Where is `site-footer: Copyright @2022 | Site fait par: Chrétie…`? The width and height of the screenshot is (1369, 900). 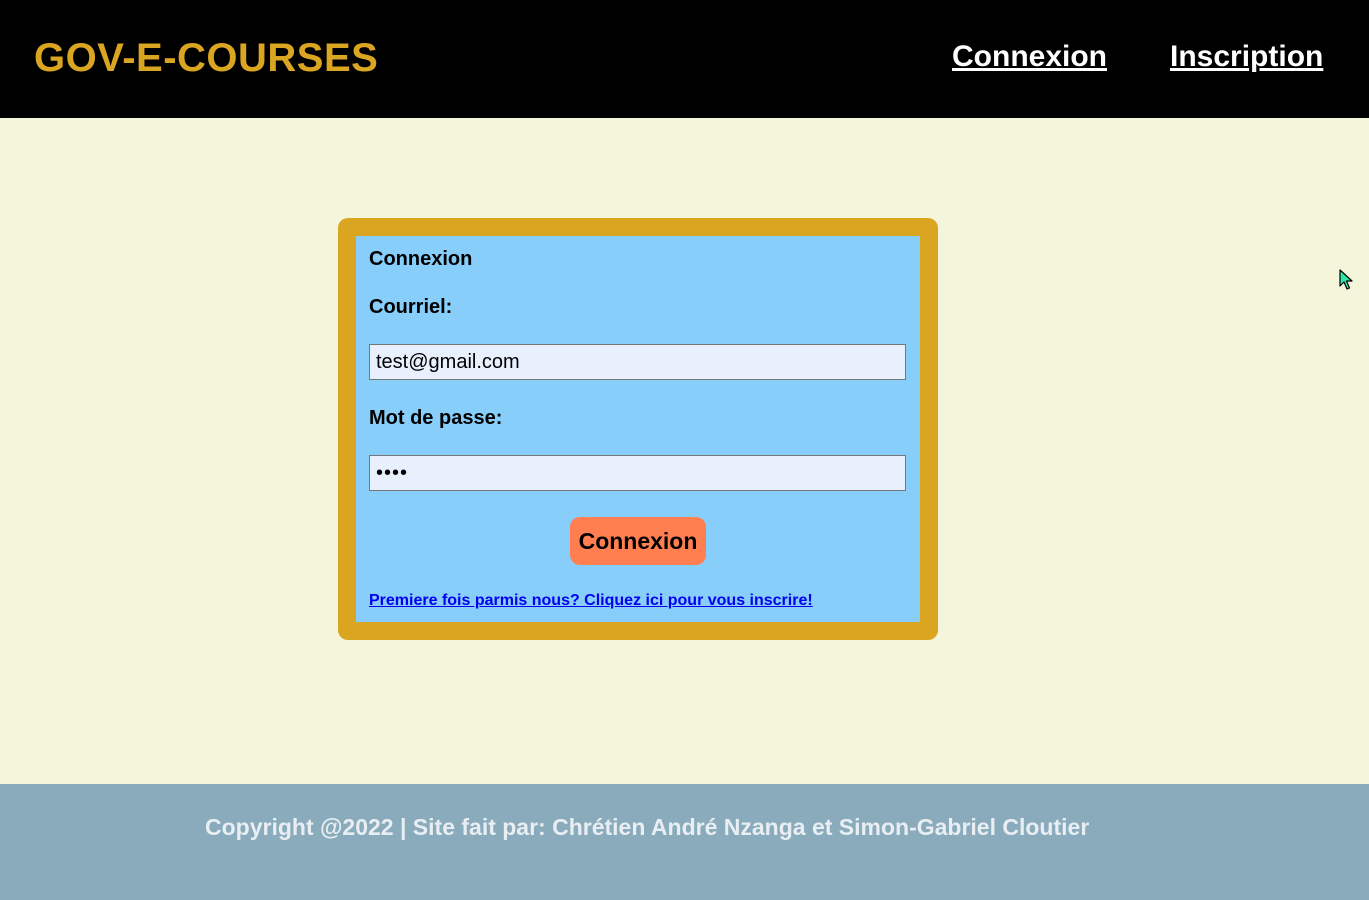 site-footer: Copyright @2022 | Site fait par: Chrétie… is located at coordinates (684, 842).